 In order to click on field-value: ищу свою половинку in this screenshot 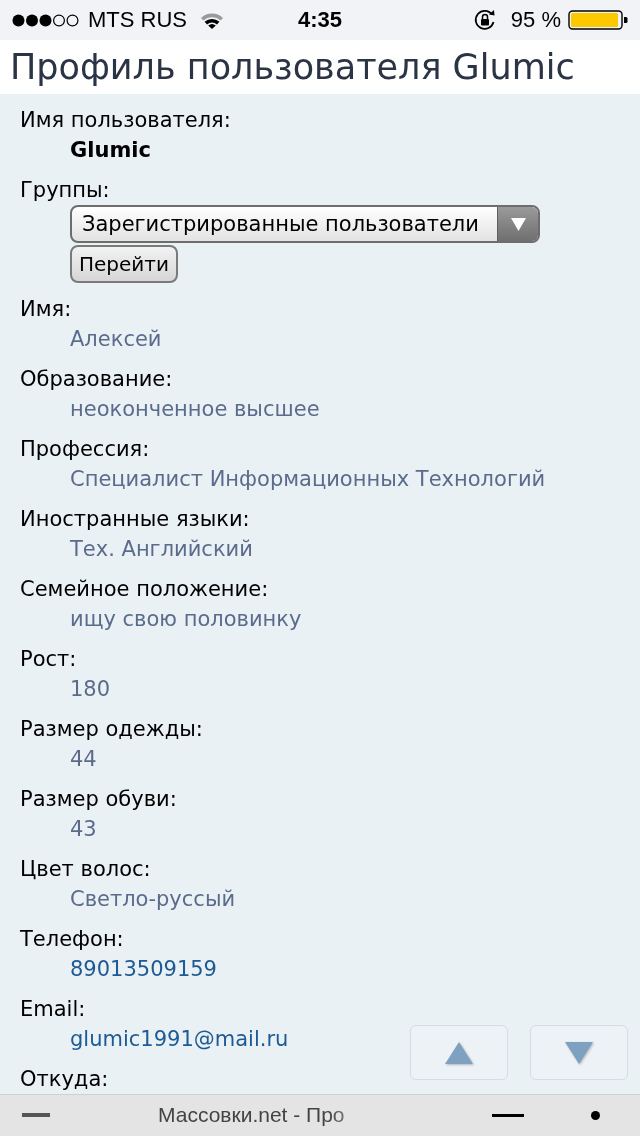, I will do `click(186, 619)`.